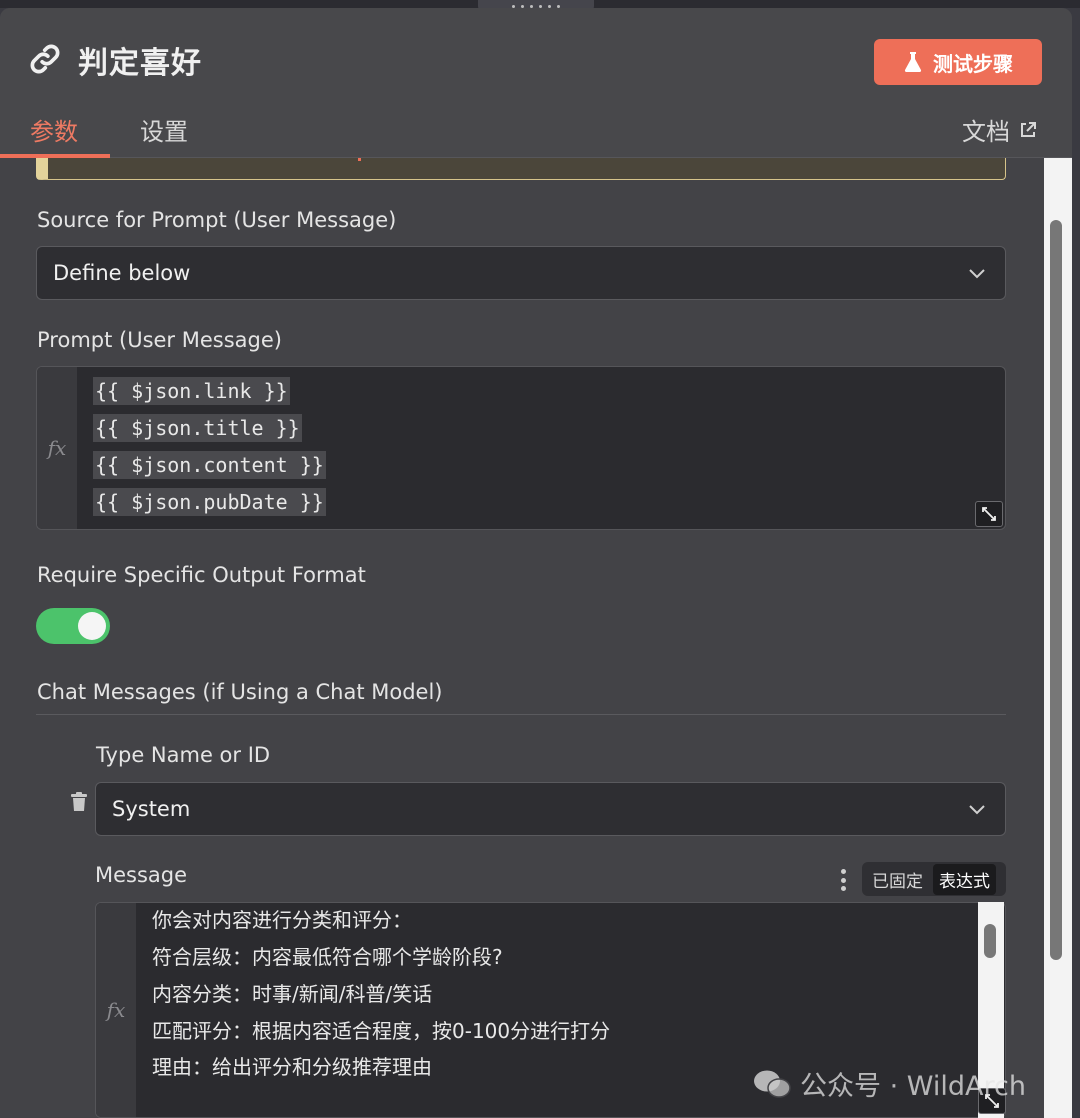  Describe the element at coordinates (141, 875) in the screenshot. I see `message-label: Message` at that location.